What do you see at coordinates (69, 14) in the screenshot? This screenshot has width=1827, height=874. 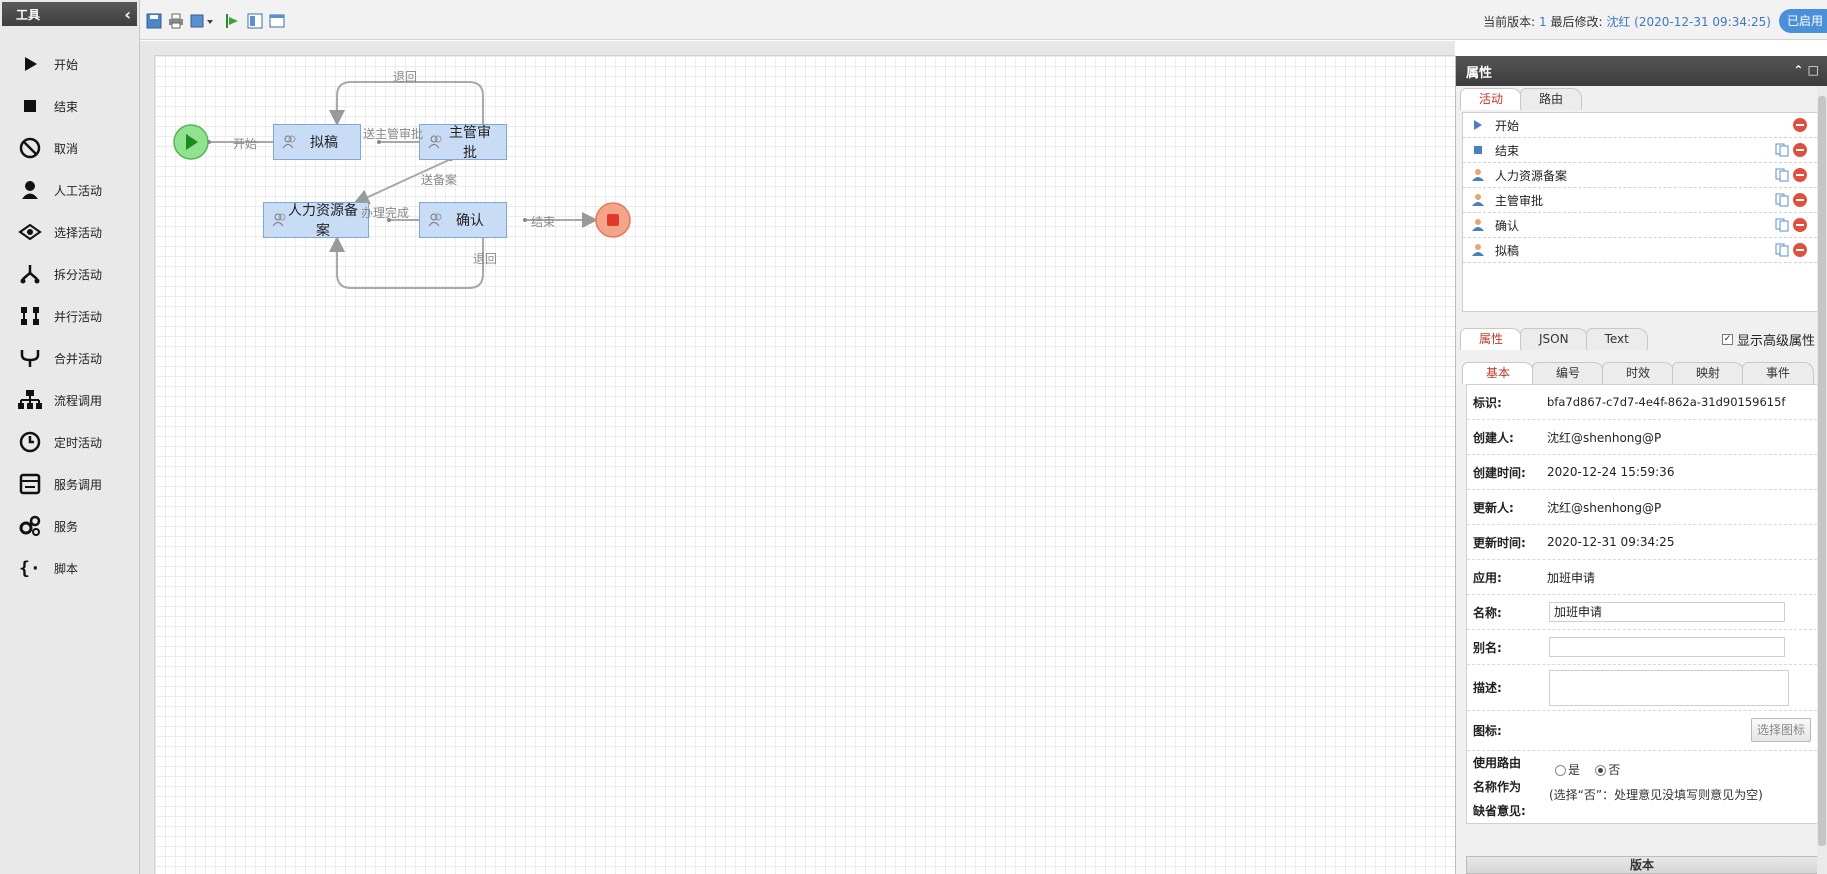 I see `toolbox-header: 工具 ‹` at bounding box center [69, 14].